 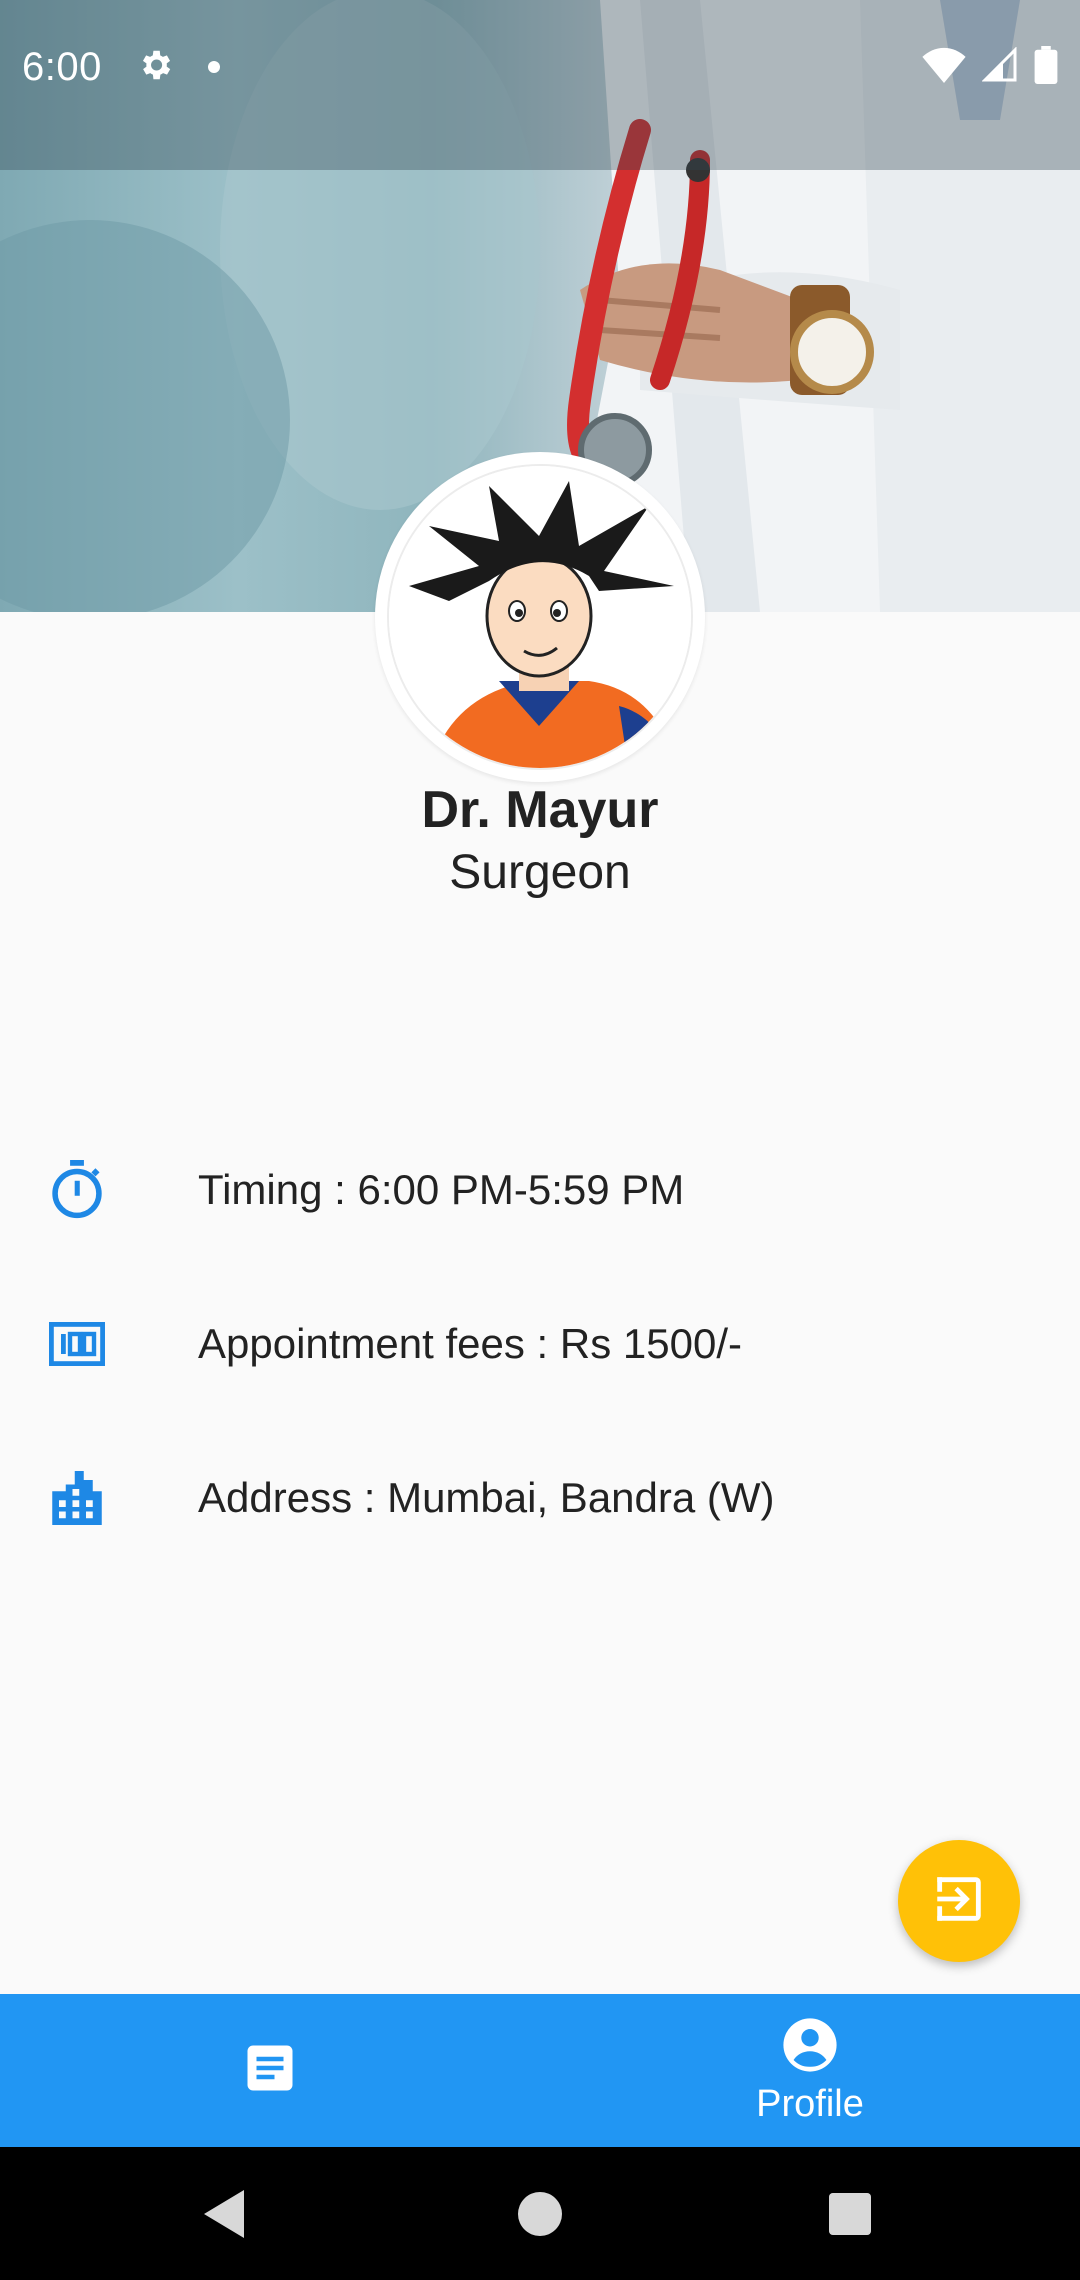 I want to click on timing-text: Timing : 6:00 PM-5:59 PM, so click(x=441, y=1189).